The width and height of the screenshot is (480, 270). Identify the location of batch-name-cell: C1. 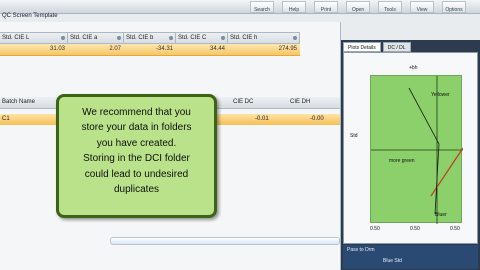
(6, 119).